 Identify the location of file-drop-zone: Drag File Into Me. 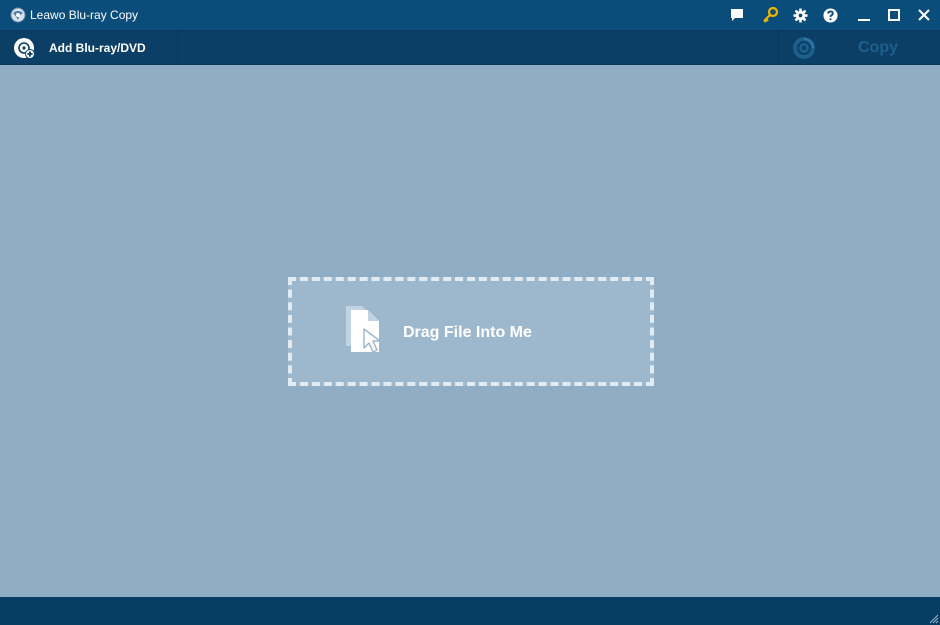
(471, 331).